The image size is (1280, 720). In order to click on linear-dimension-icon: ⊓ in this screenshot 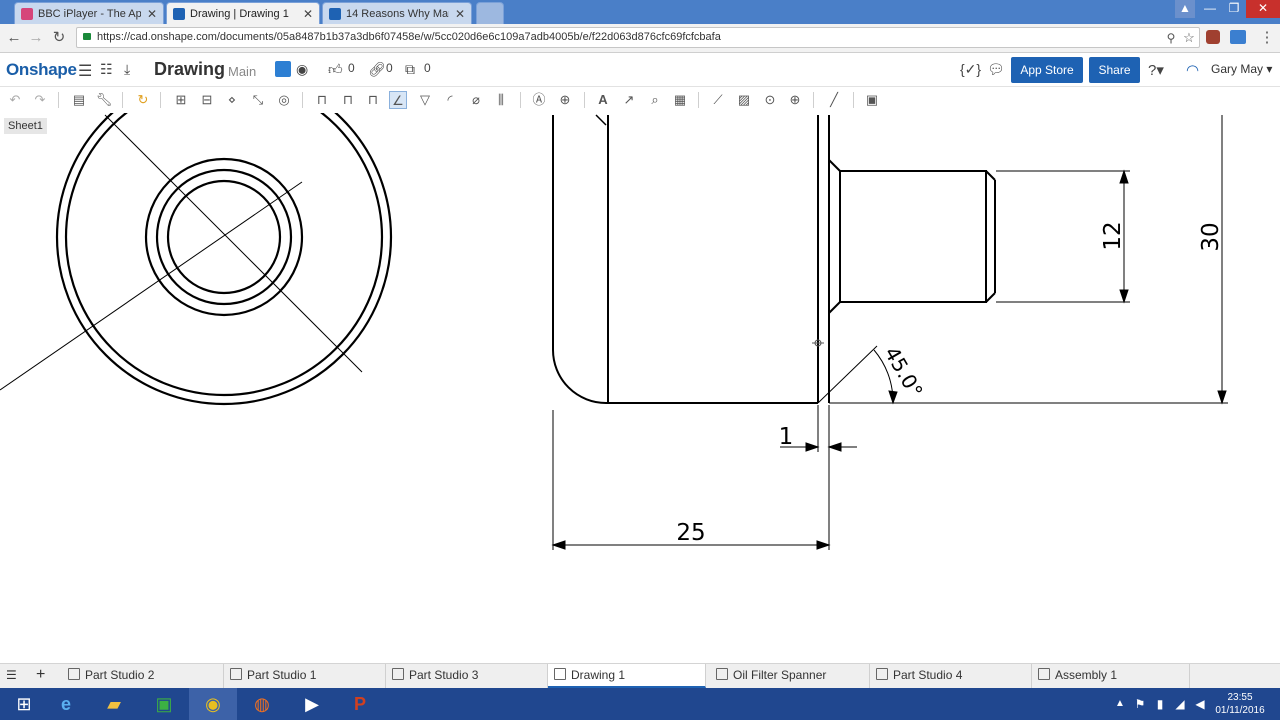, I will do `click(322, 100)`.